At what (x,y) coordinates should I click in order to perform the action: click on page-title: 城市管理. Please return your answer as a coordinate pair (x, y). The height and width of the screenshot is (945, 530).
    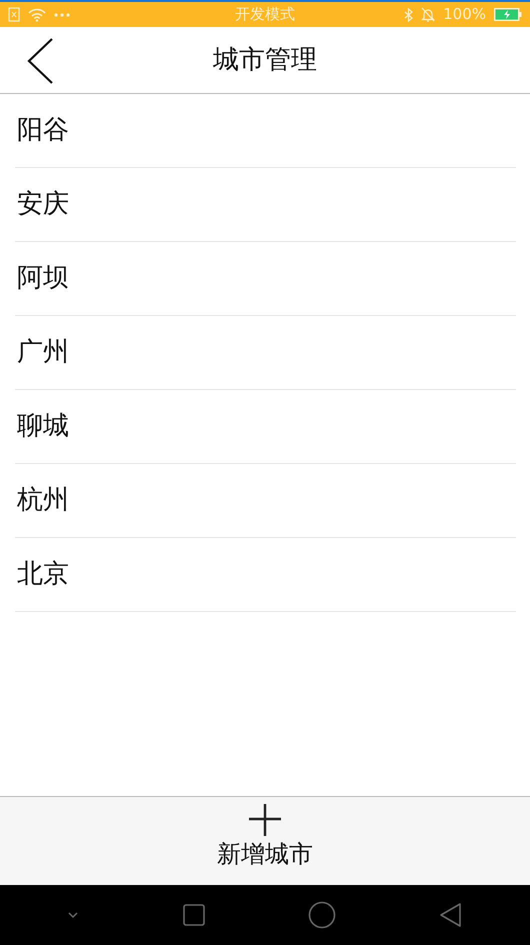
    Looking at the image, I should click on (265, 60).